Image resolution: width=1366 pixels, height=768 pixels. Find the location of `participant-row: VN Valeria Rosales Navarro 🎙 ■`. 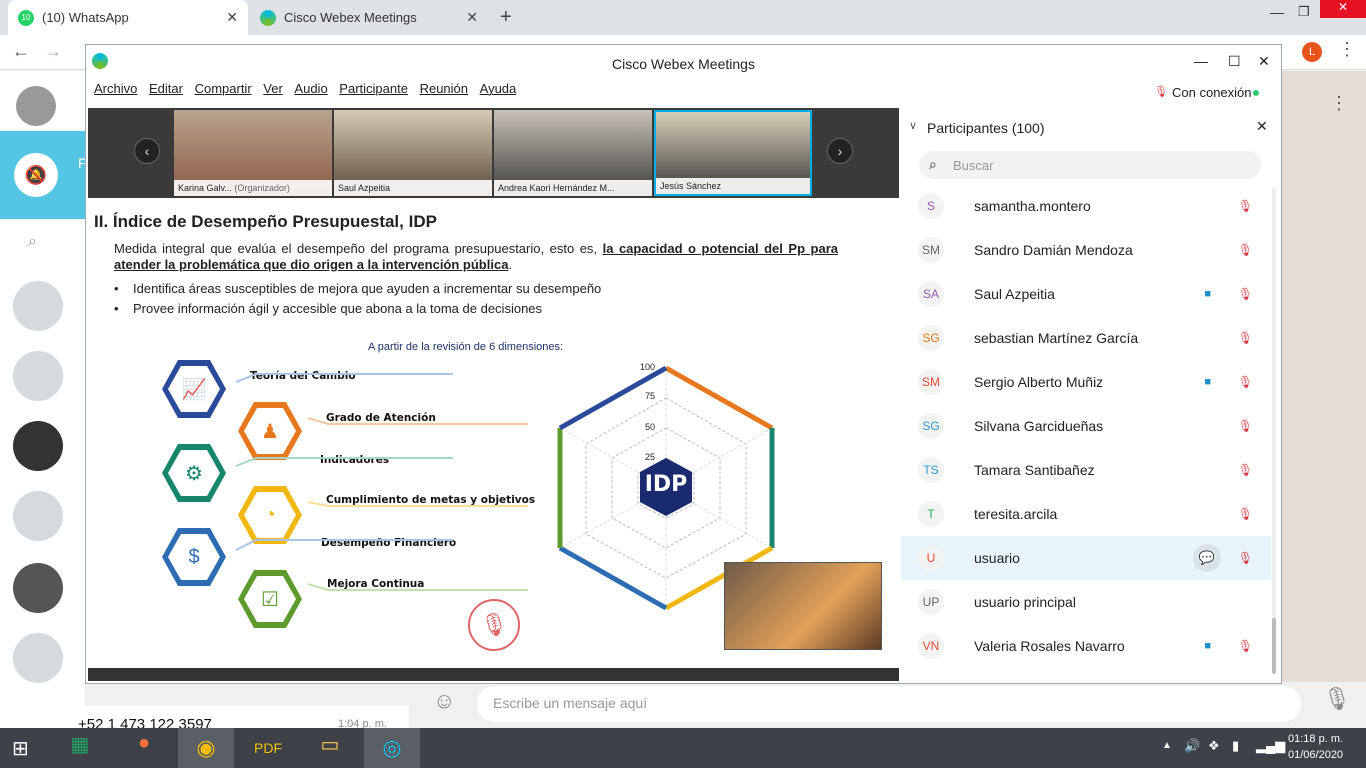

participant-row: VN Valeria Rosales Navarro 🎙 ■ is located at coordinates (1086, 646).